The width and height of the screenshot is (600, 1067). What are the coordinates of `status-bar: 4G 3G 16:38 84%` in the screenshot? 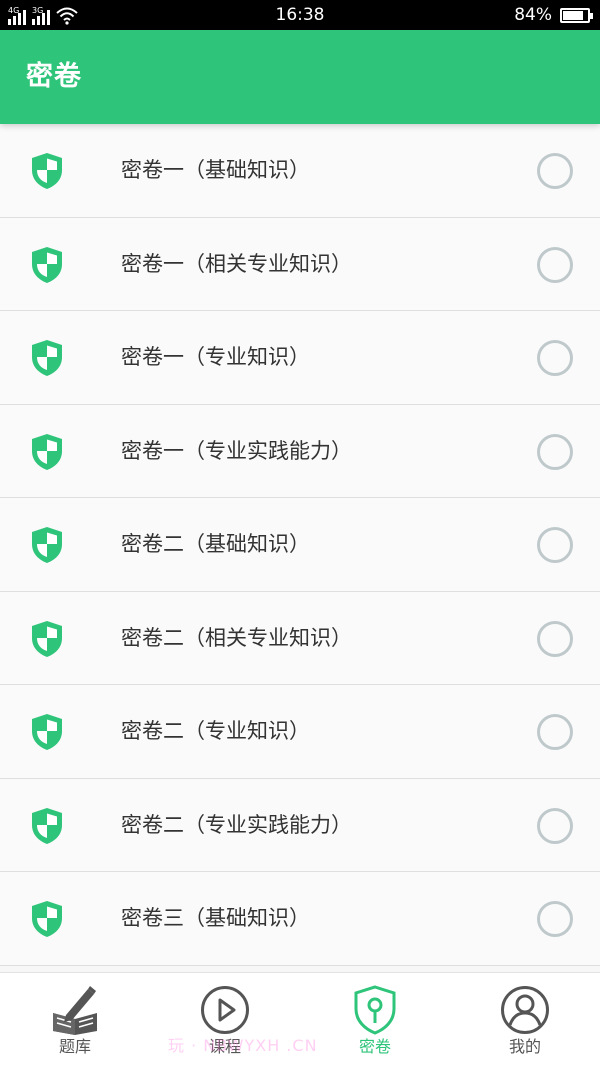 It's located at (300, 15).